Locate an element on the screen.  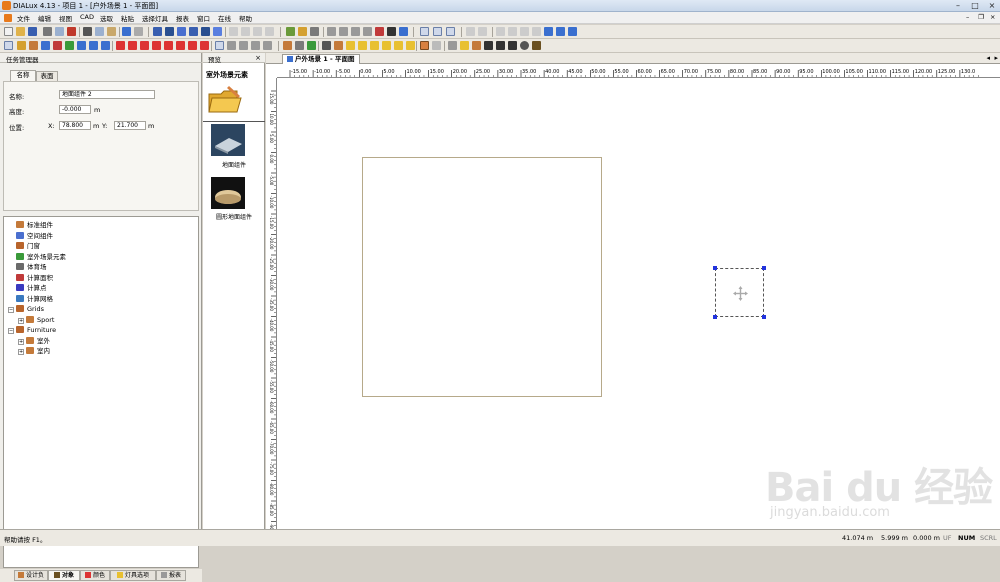
red-tool-3-icon is located at coordinates (144, 45).